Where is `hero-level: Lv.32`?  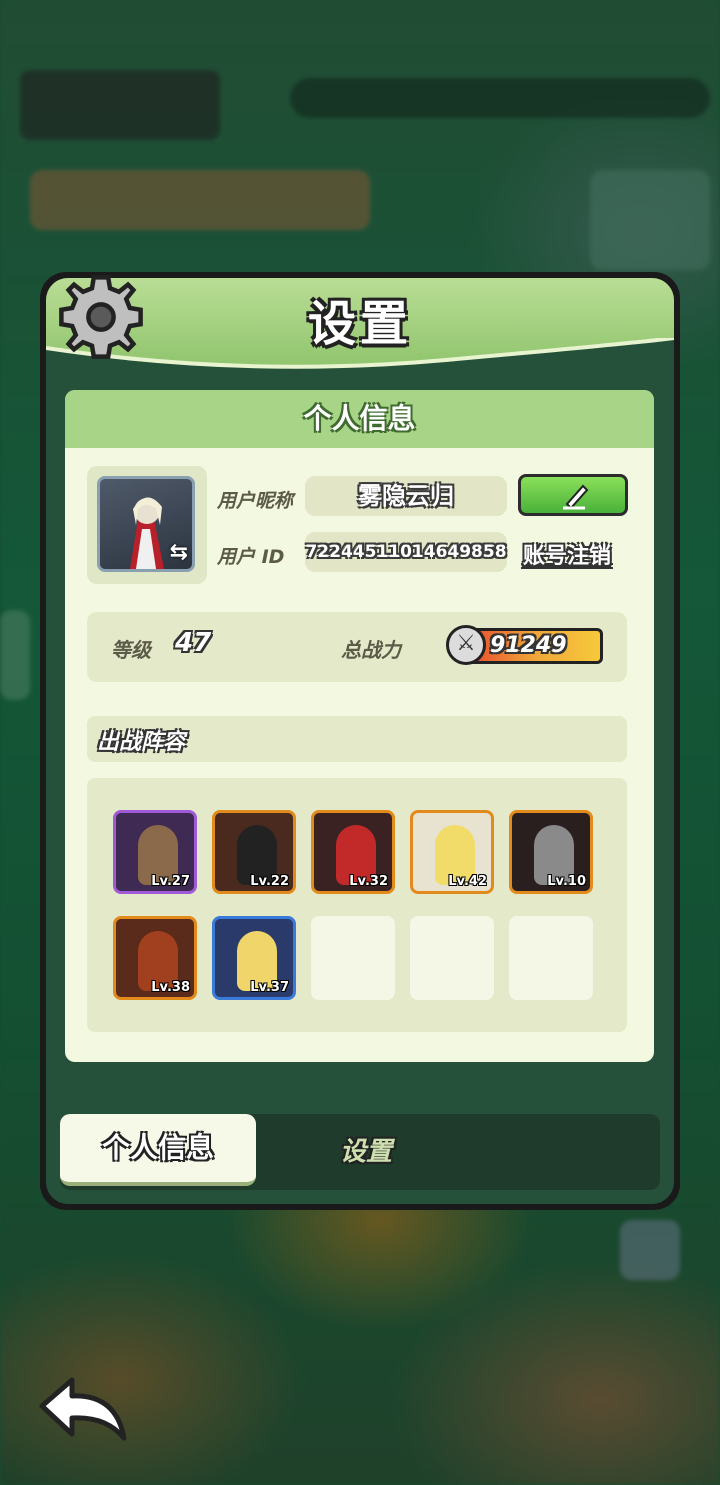
hero-level: Lv.32 is located at coordinates (368, 881).